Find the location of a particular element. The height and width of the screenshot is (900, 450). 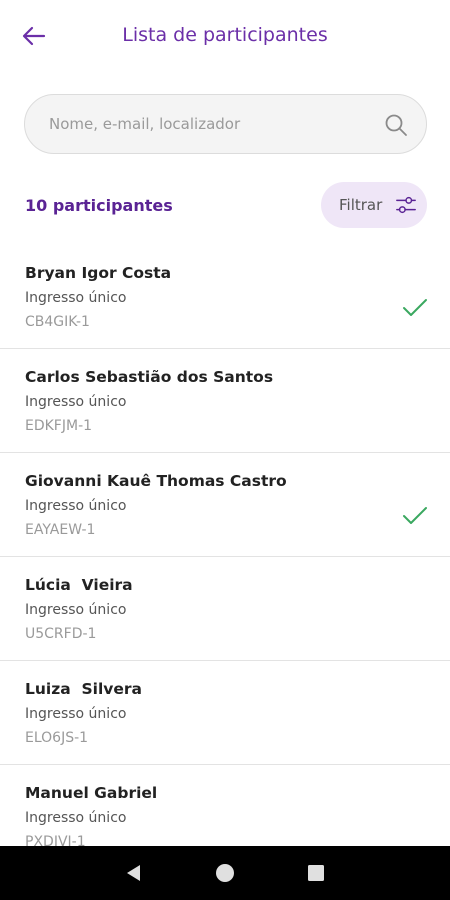

participant-name: Giovanni Kauê Thomas Castro is located at coordinates (156, 481).